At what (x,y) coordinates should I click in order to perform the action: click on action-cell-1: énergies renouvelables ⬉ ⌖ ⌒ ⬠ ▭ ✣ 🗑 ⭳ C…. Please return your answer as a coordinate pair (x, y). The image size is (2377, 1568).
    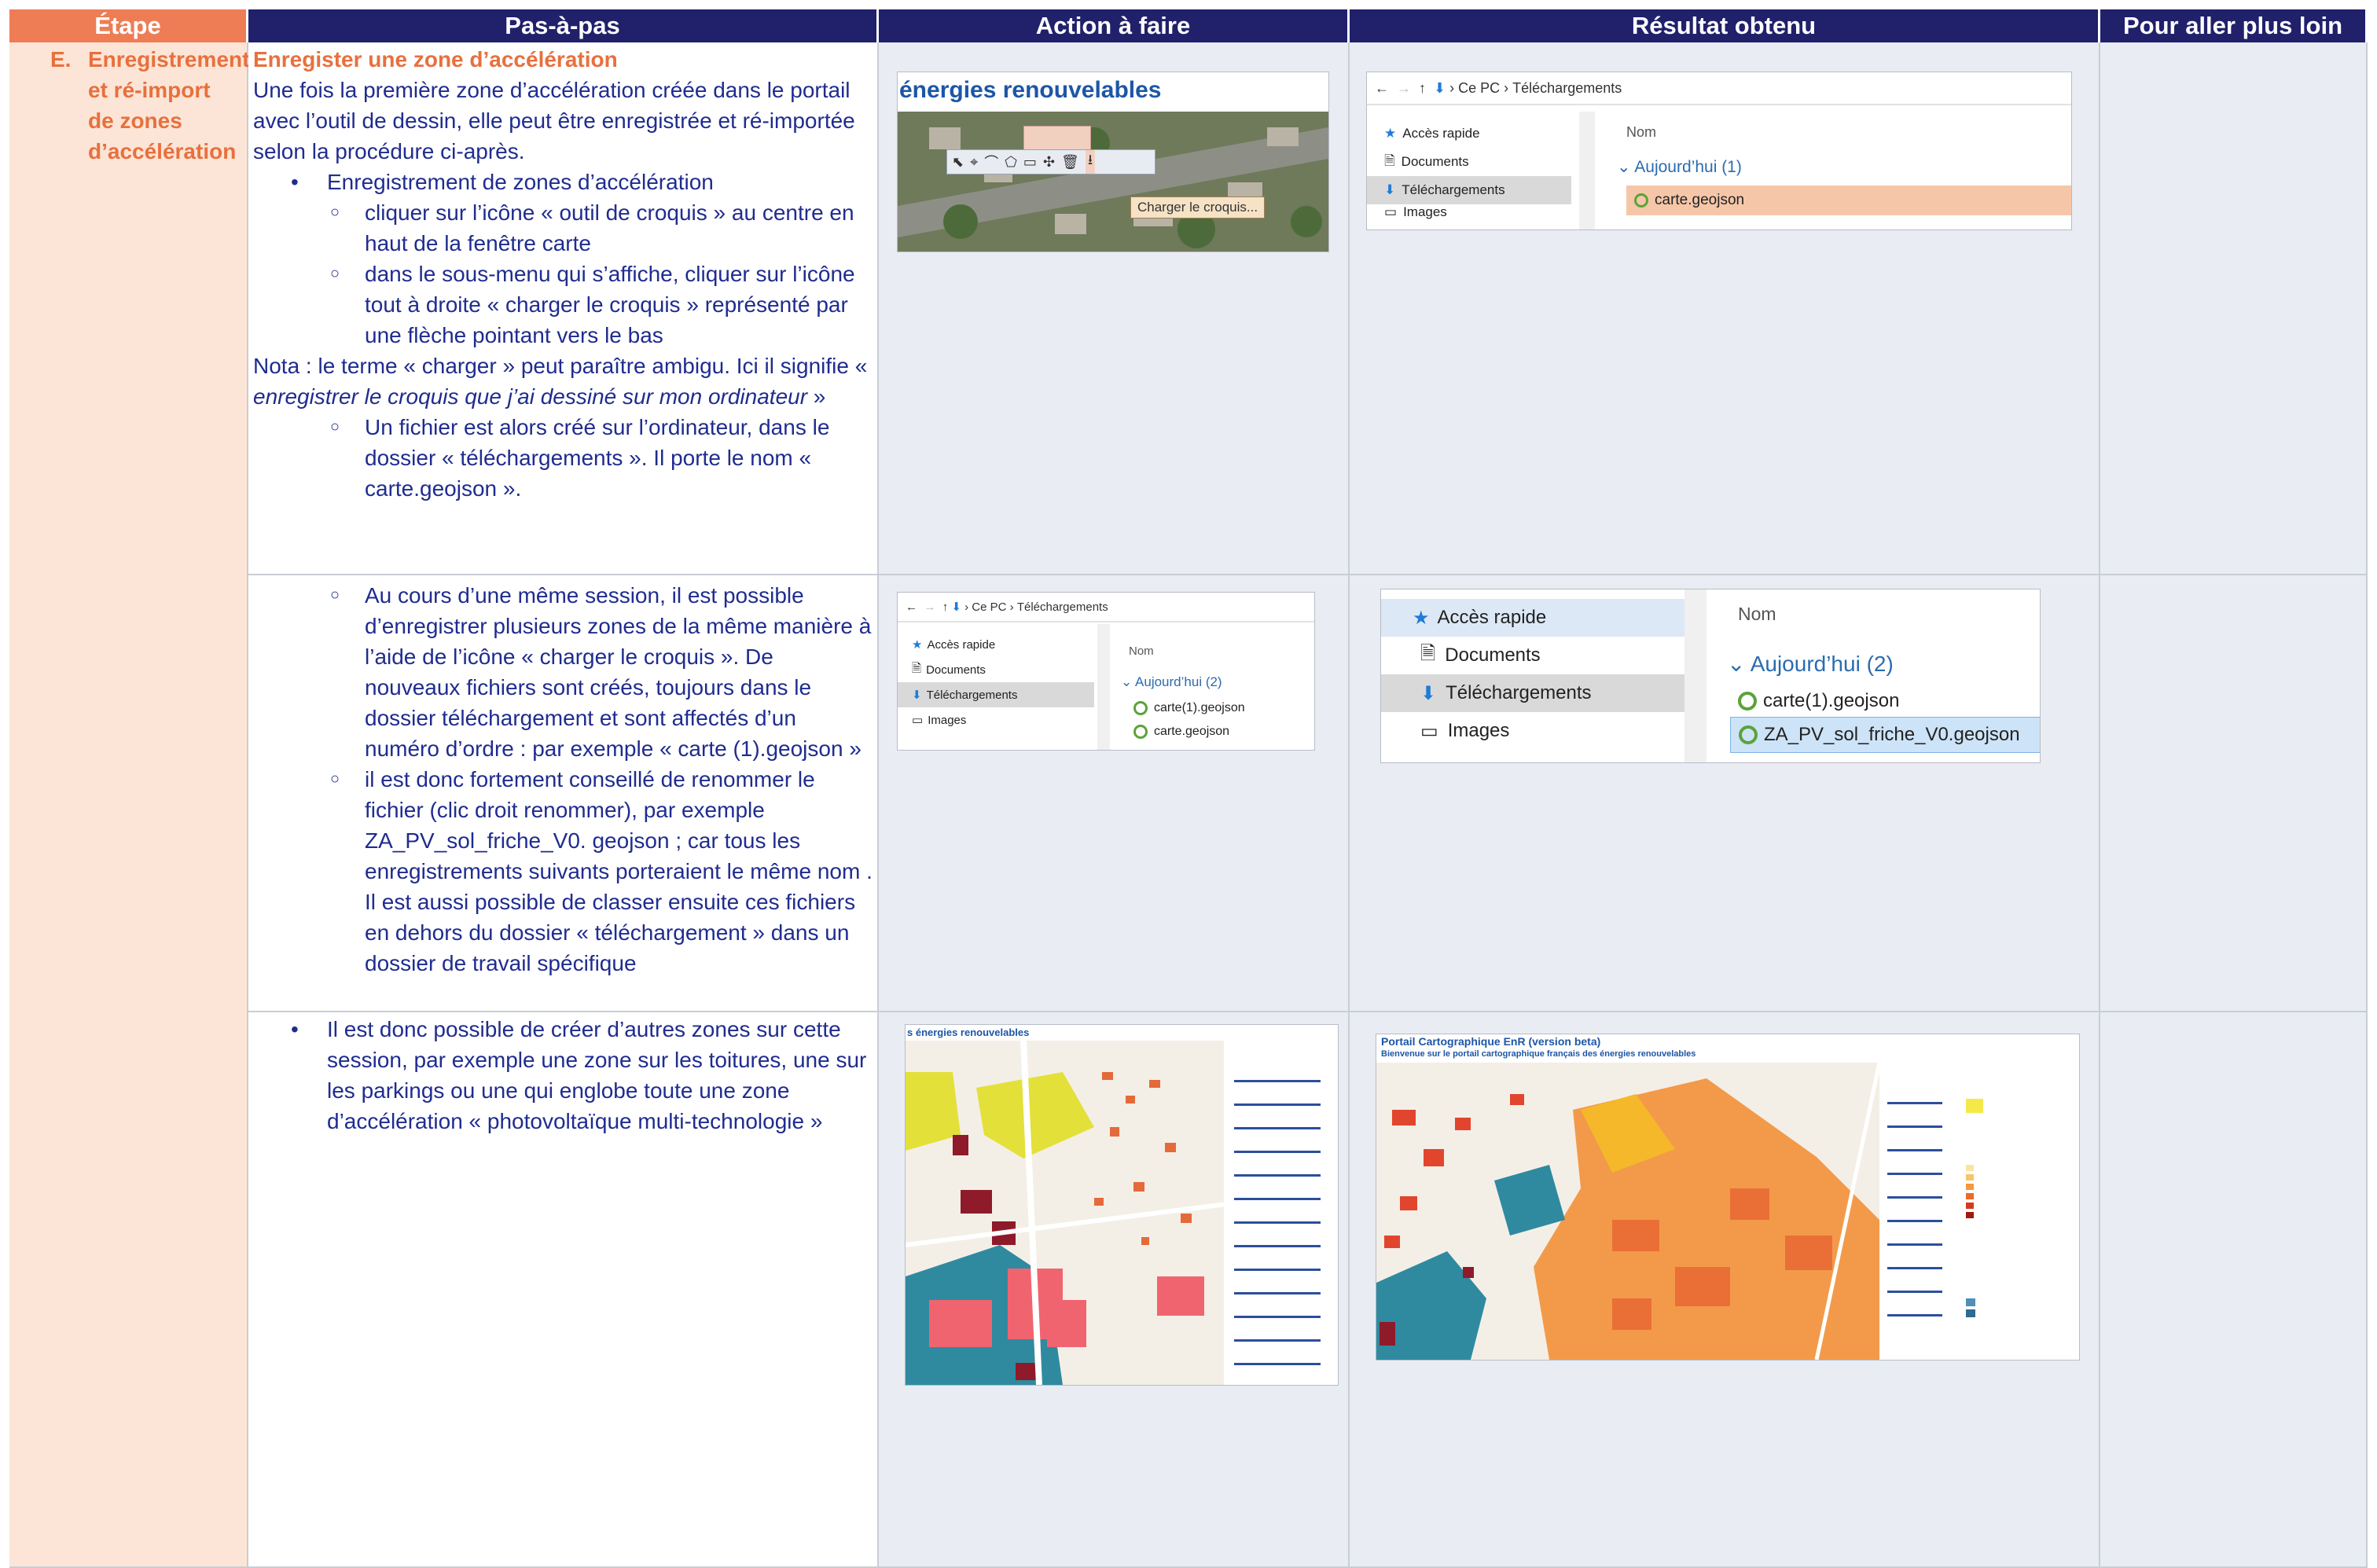
    Looking at the image, I should click on (1114, 308).